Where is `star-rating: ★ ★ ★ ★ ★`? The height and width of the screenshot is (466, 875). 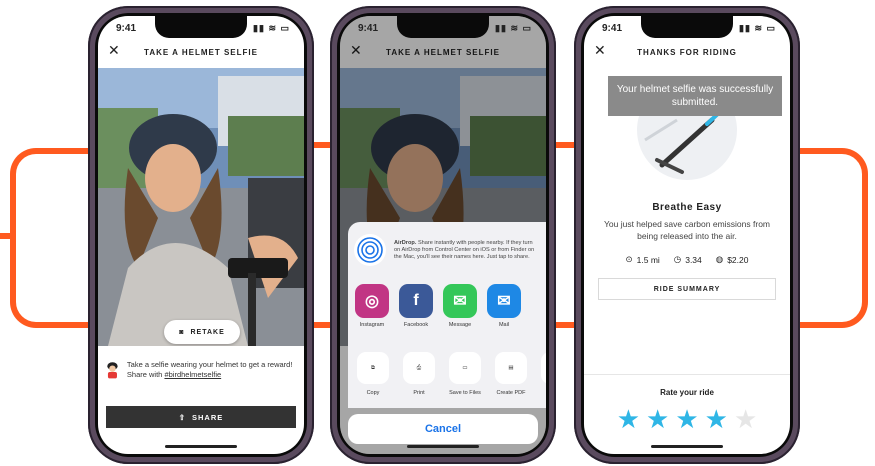 star-rating: ★ ★ ★ ★ ★ is located at coordinates (687, 419).